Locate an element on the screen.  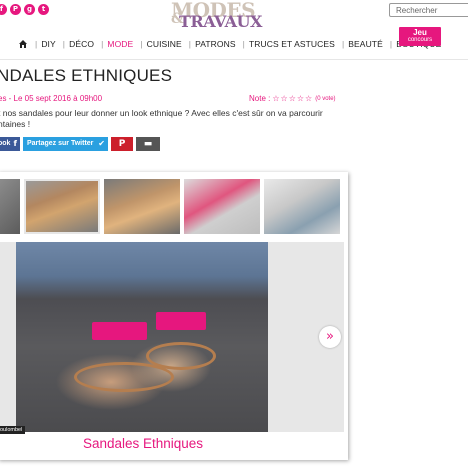
nav-item-mode: MODE is located at coordinates (120, 44).